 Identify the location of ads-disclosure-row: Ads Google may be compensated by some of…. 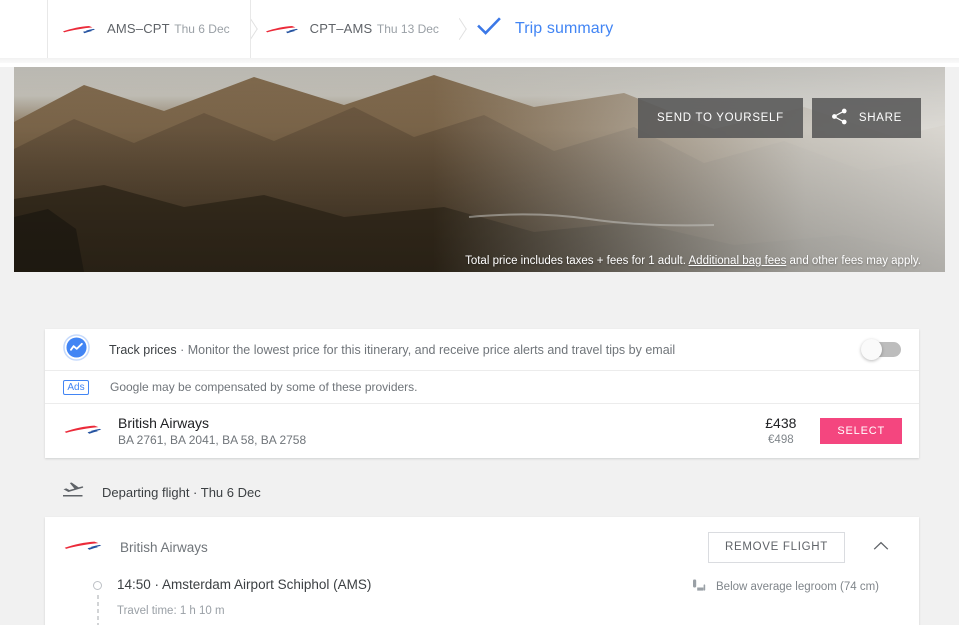
(482, 387).